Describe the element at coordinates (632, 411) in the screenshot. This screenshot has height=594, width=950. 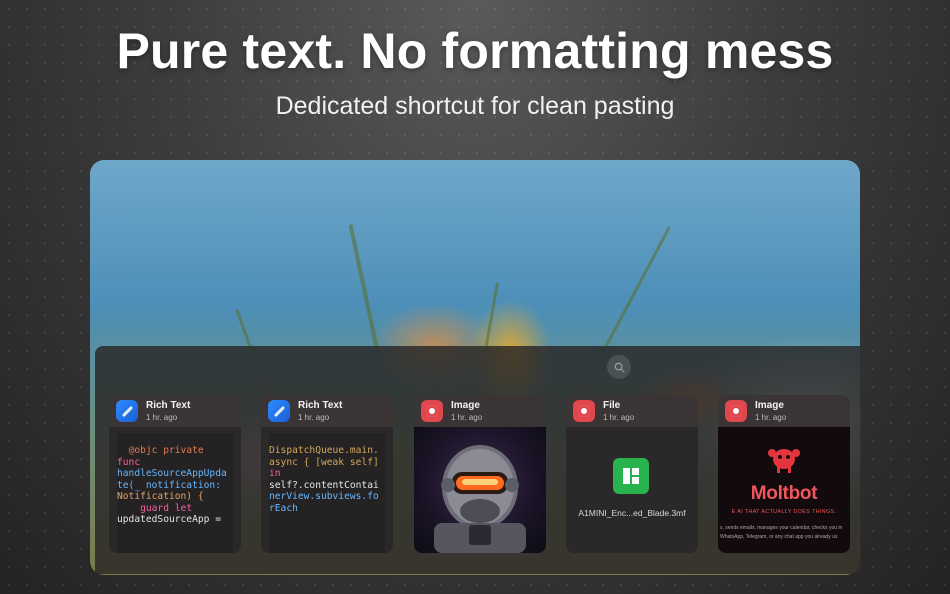
I see `card-header: File 1 hr. ago` at that location.